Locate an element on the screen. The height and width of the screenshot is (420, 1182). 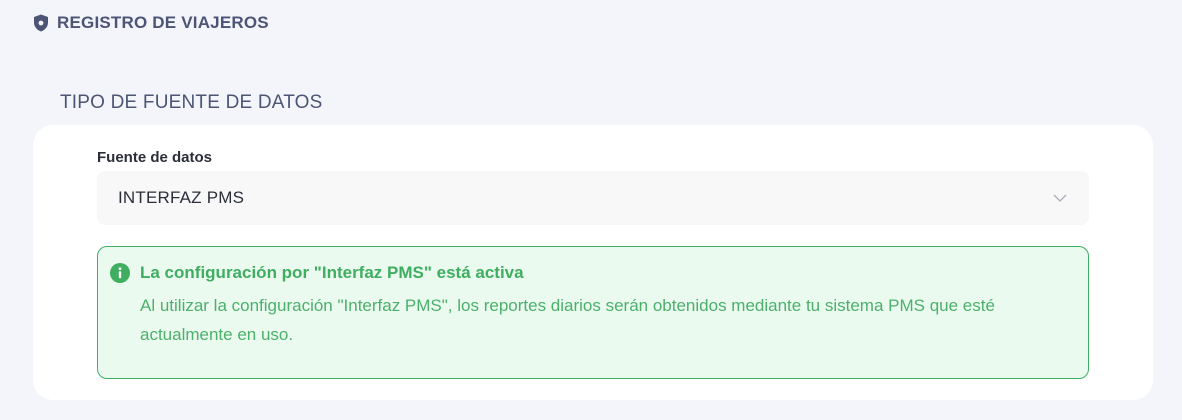
chevron-down-icon is located at coordinates (1060, 198).